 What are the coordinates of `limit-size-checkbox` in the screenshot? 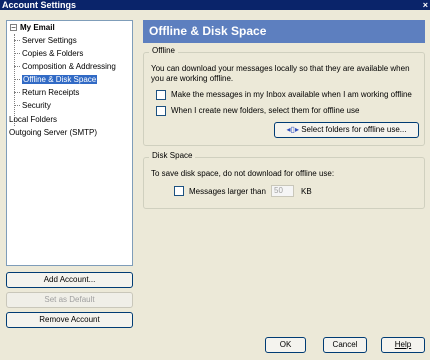 It's located at (179, 191).